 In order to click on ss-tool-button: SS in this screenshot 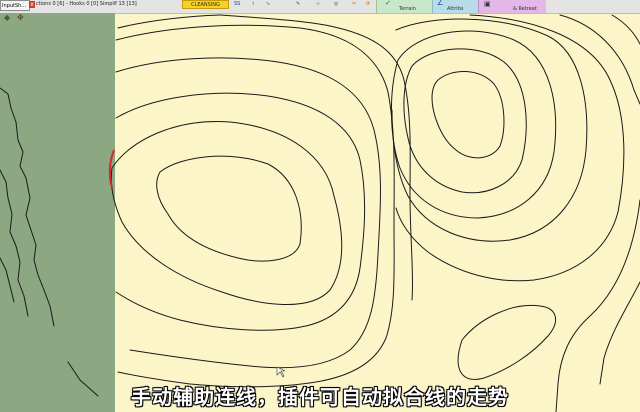, I will do `click(237, 4)`.